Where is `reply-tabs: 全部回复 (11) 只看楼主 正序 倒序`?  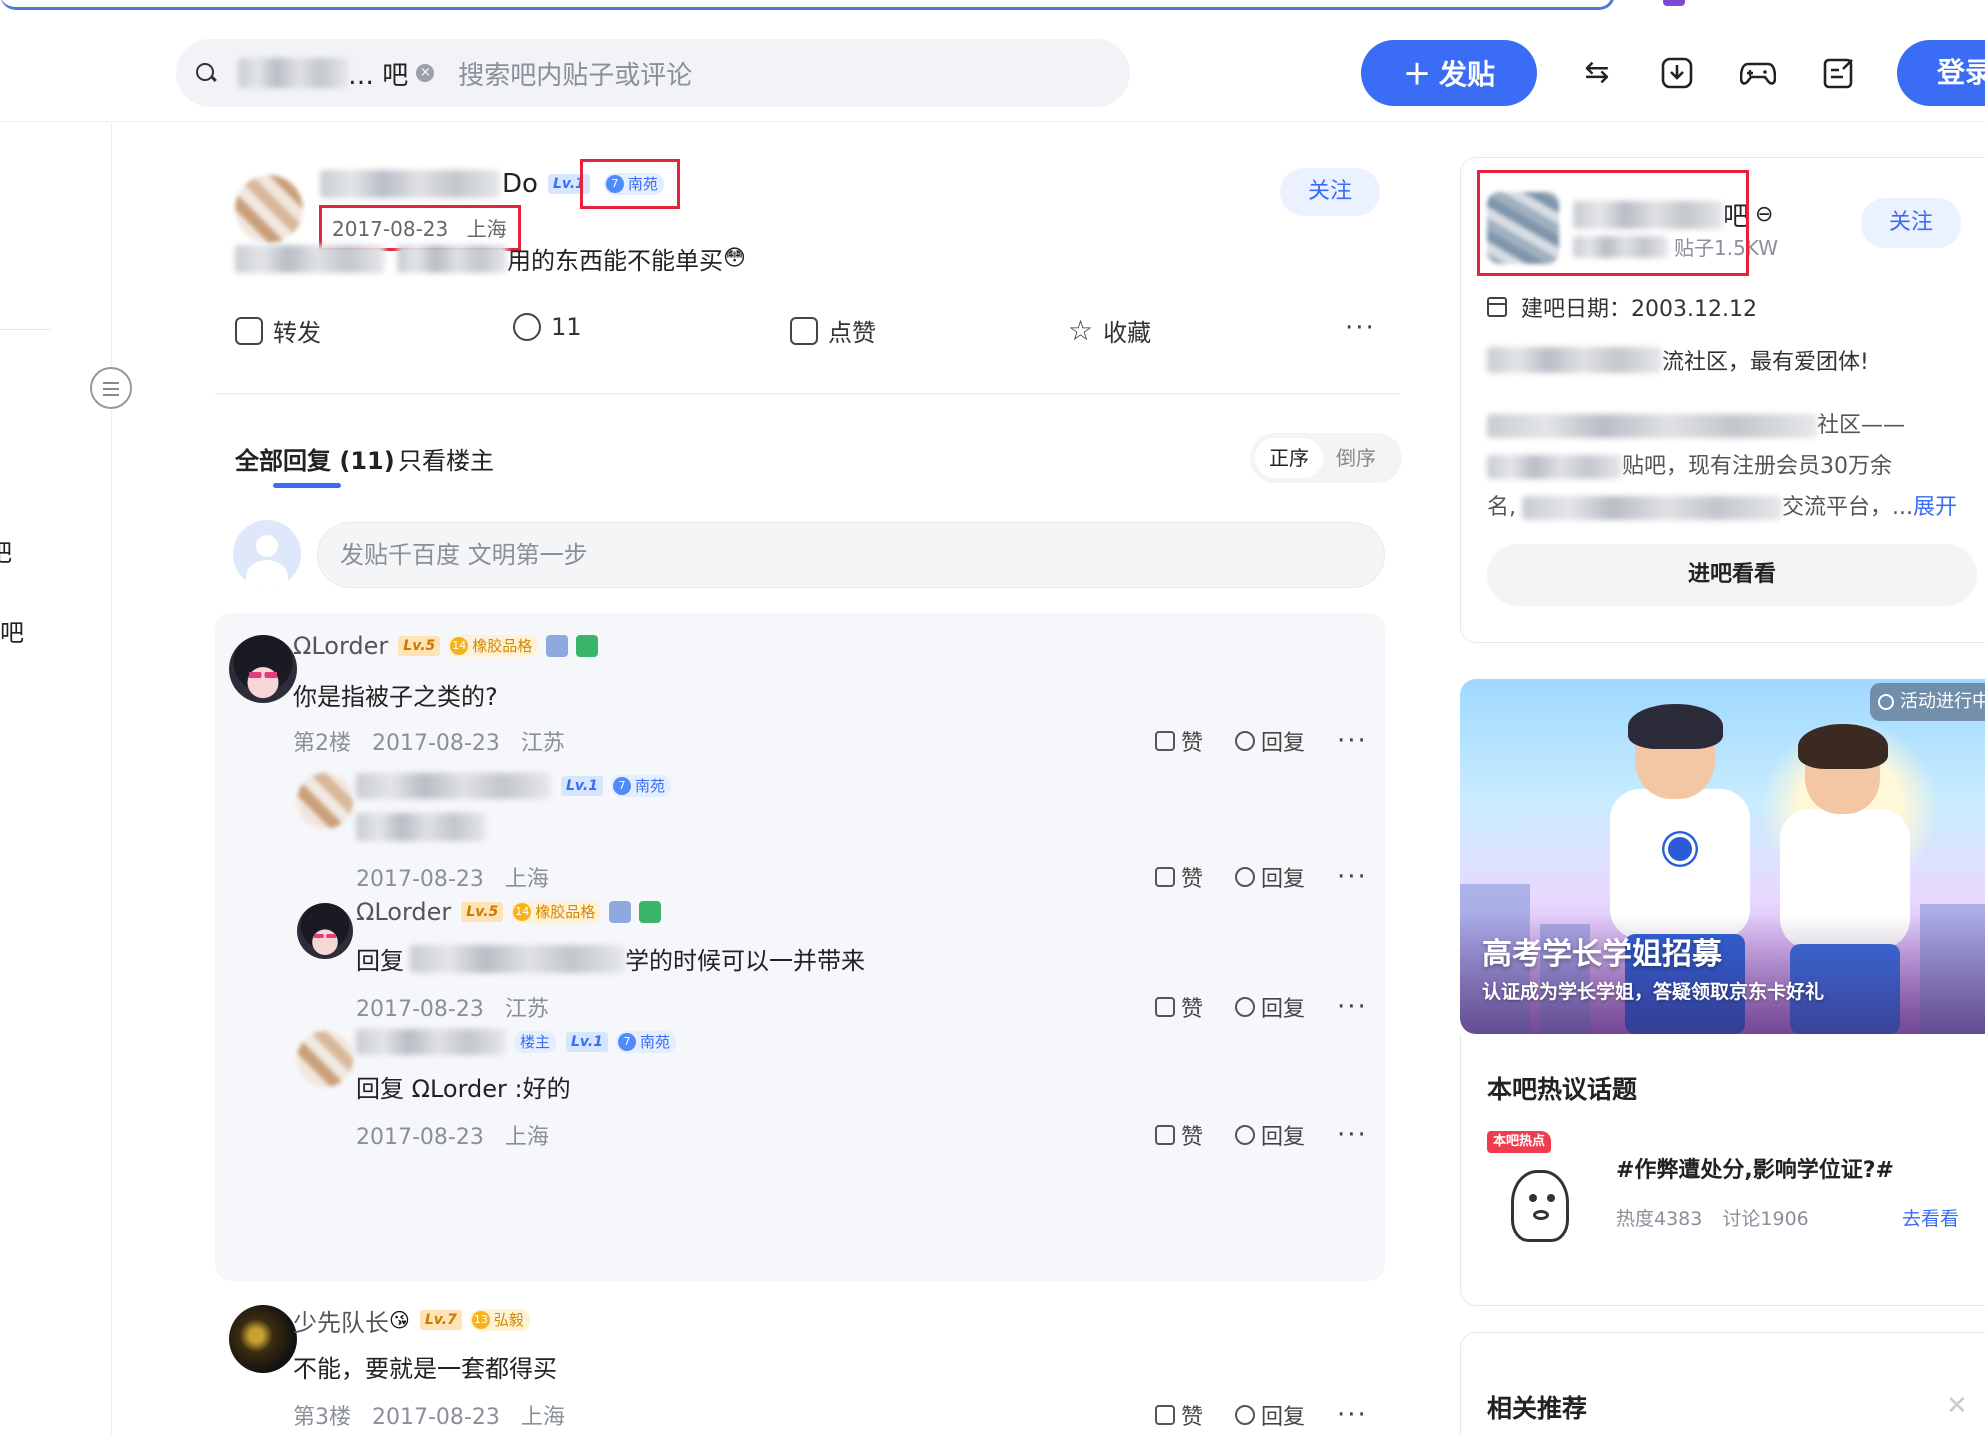 reply-tabs: 全部回复 (11) 只看楼主 正序 倒序 is located at coordinates (818, 463).